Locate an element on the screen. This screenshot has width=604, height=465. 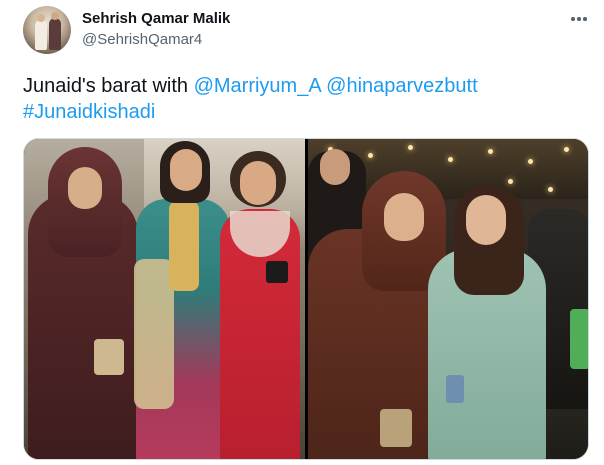
photo-figure is located at coordinates (579, 339).